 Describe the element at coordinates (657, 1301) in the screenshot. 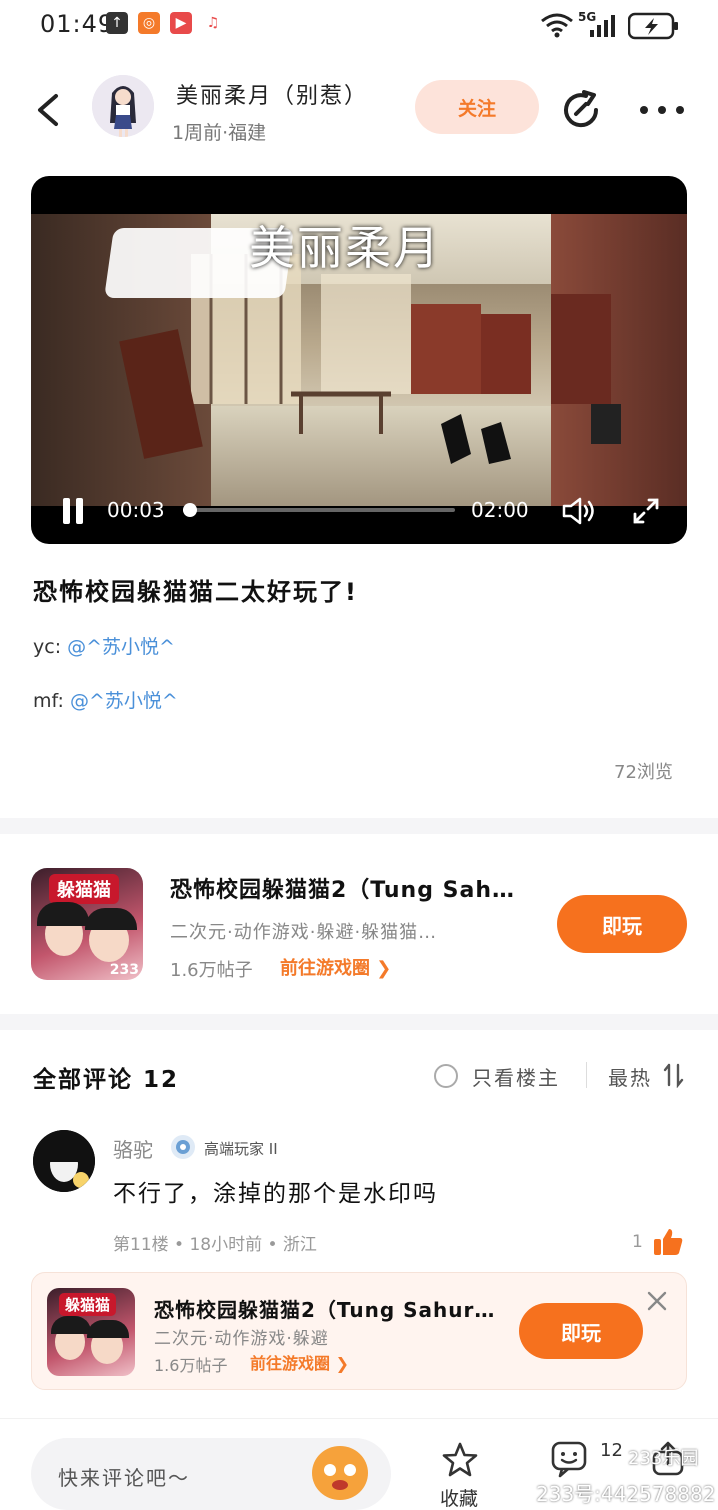

I see `close-icon` at that location.